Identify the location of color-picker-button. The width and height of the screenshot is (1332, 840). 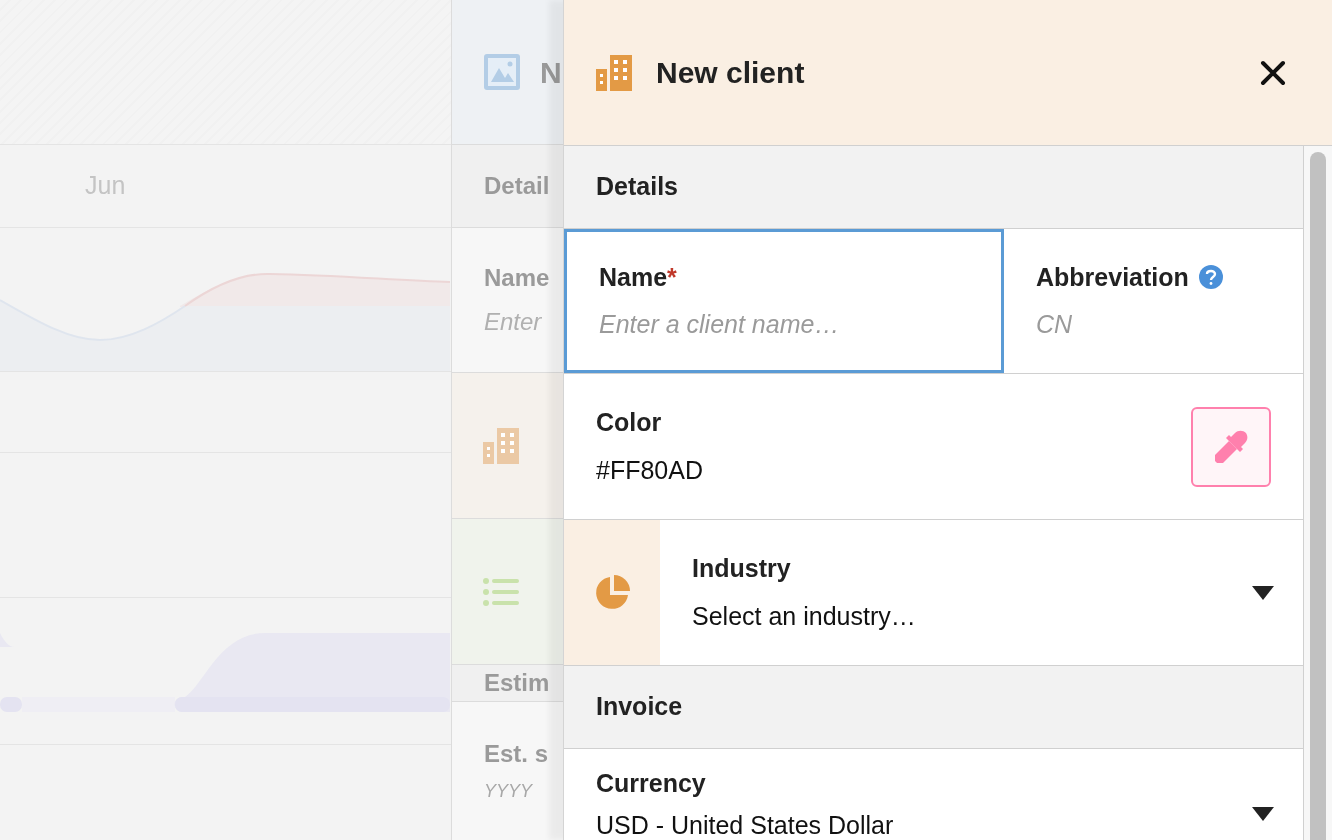
(1231, 446).